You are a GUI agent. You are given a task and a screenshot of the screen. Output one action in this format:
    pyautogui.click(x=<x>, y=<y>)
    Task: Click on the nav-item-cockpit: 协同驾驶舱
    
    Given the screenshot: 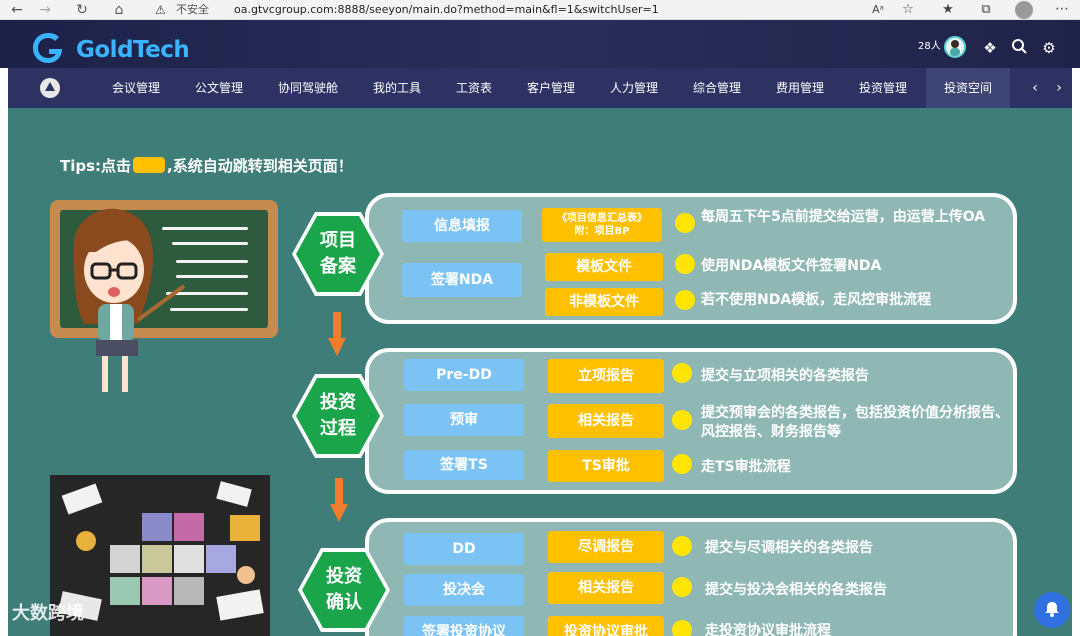 What is the action you would take?
    pyautogui.click(x=308, y=88)
    